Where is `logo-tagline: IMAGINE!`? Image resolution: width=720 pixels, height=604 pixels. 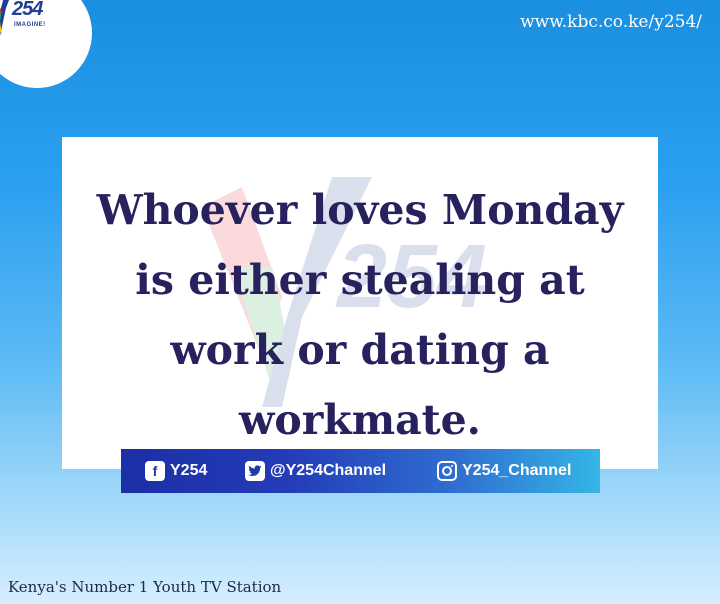
logo-tagline: IMAGINE! is located at coordinates (30, 25).